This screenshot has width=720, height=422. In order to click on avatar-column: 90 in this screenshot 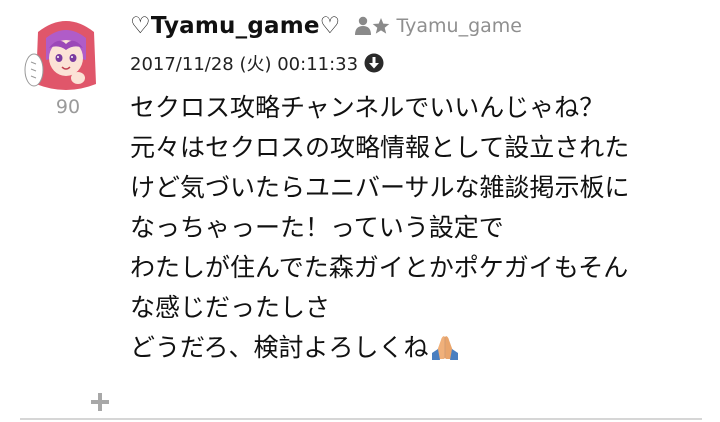, I will do `click(68, 66)`.